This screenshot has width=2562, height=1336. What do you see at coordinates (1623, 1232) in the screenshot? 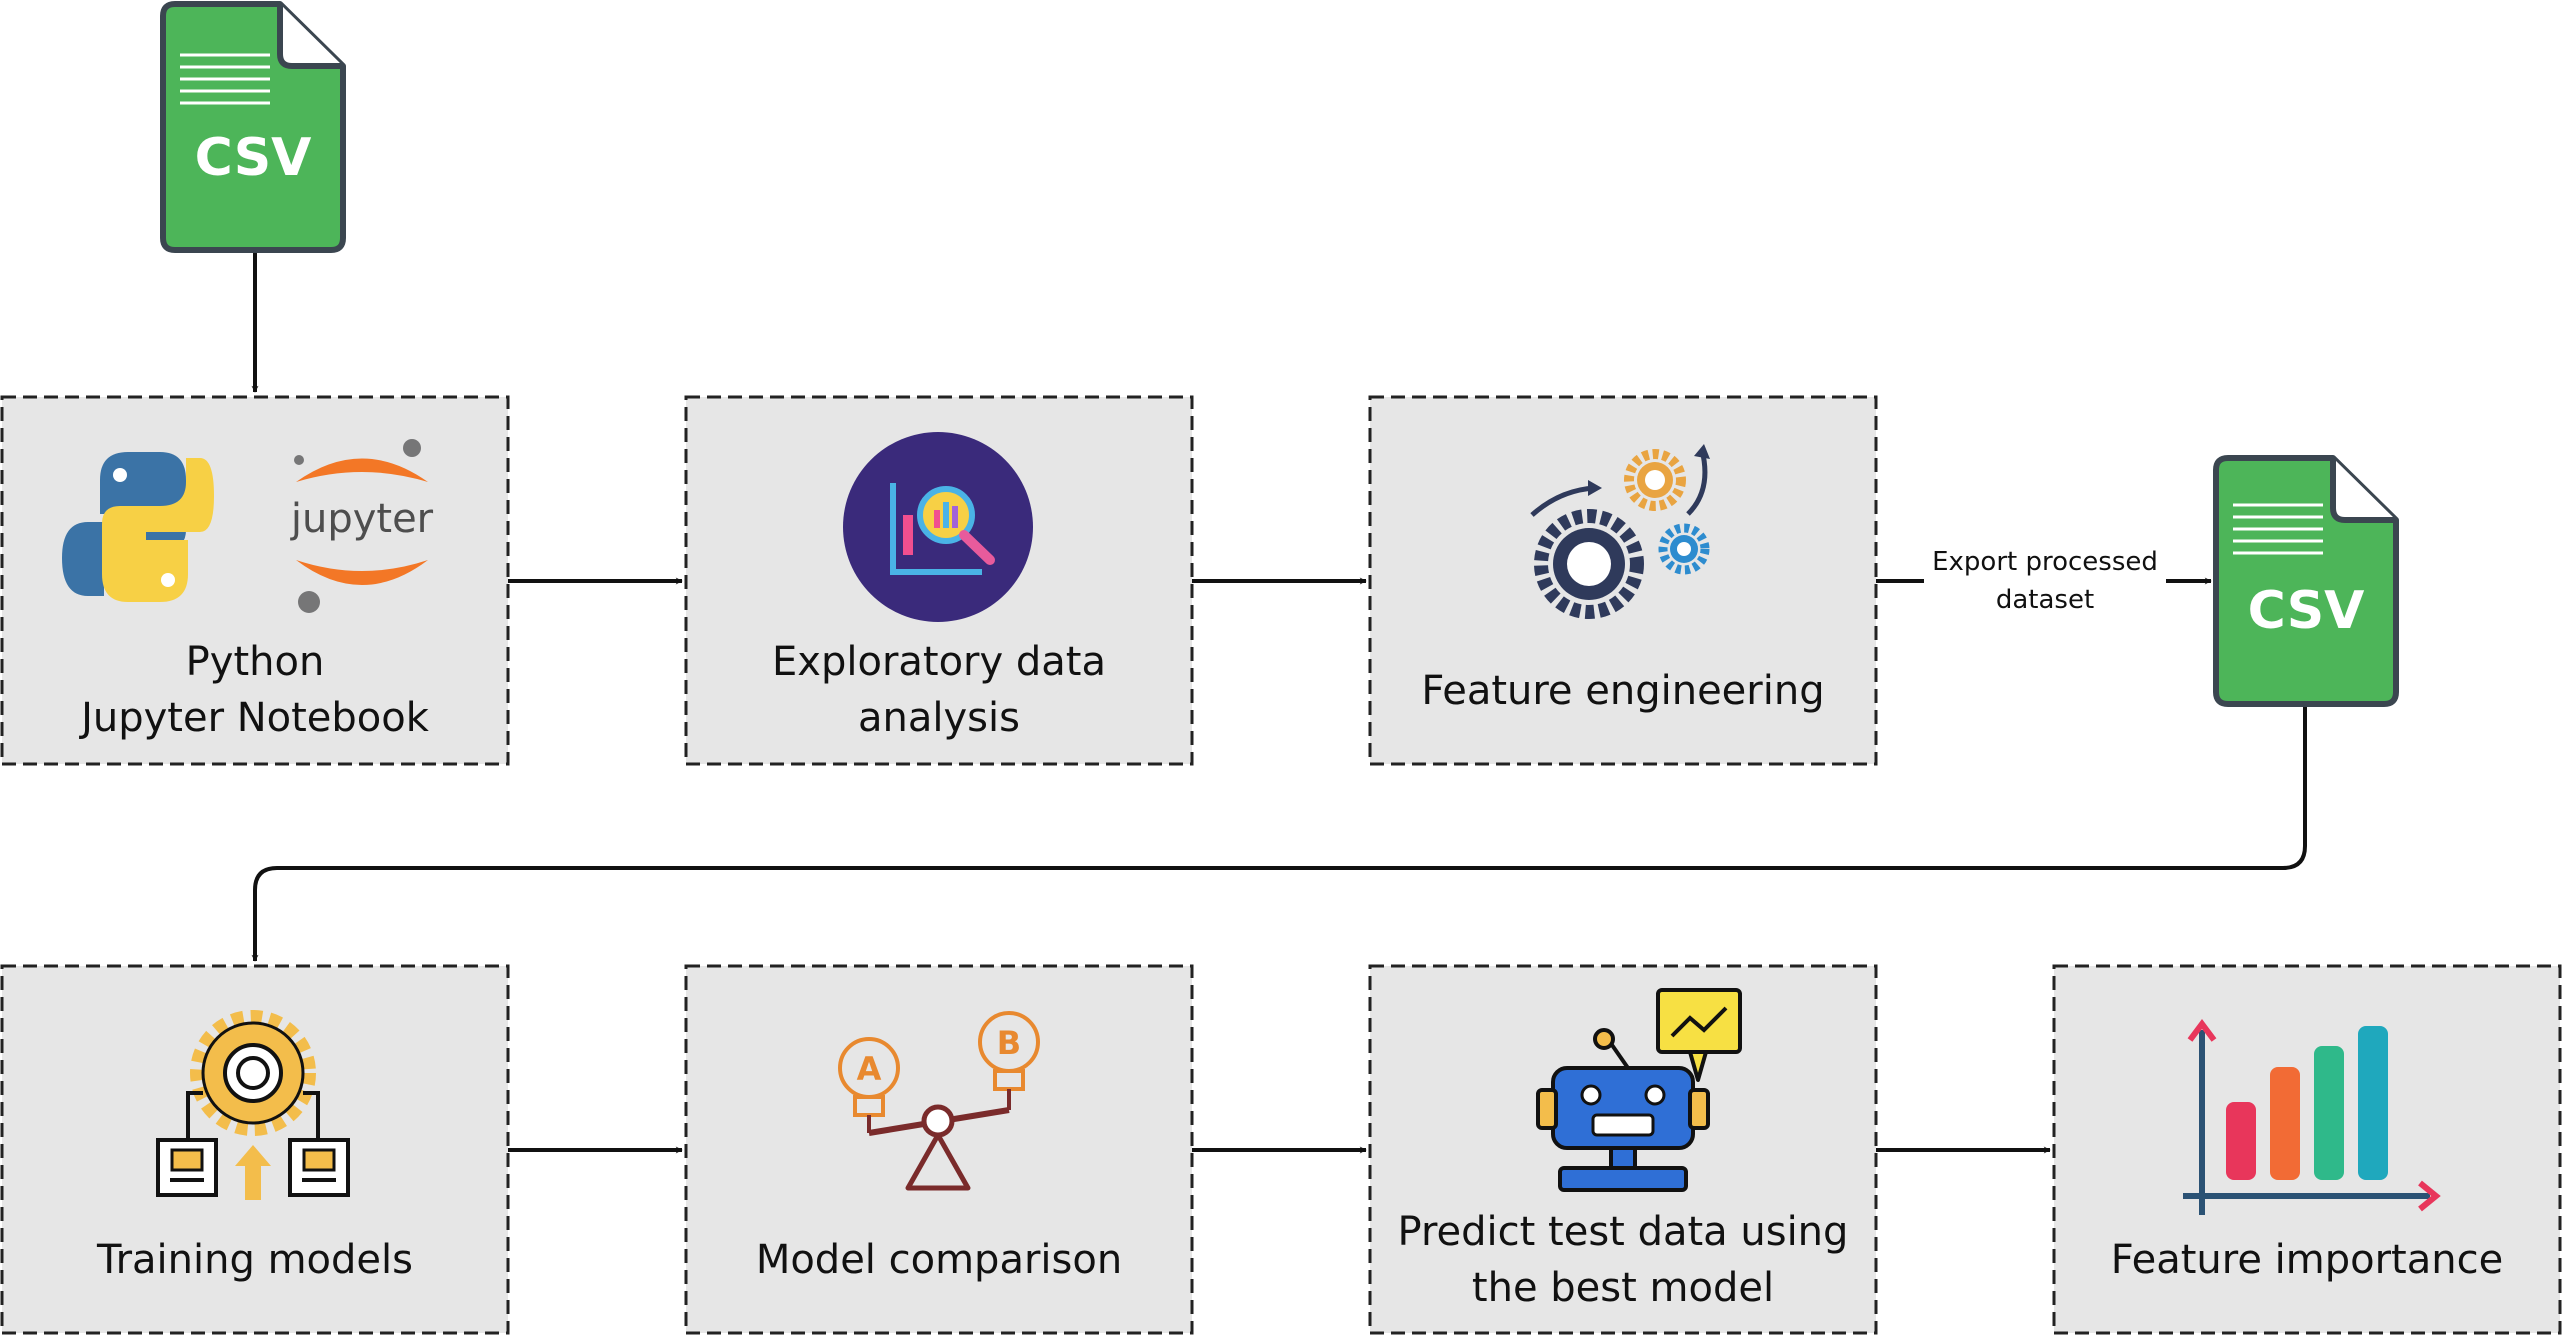
I see `predict-label-line1: Predict test data using` at bounding box center [1623, 1232].